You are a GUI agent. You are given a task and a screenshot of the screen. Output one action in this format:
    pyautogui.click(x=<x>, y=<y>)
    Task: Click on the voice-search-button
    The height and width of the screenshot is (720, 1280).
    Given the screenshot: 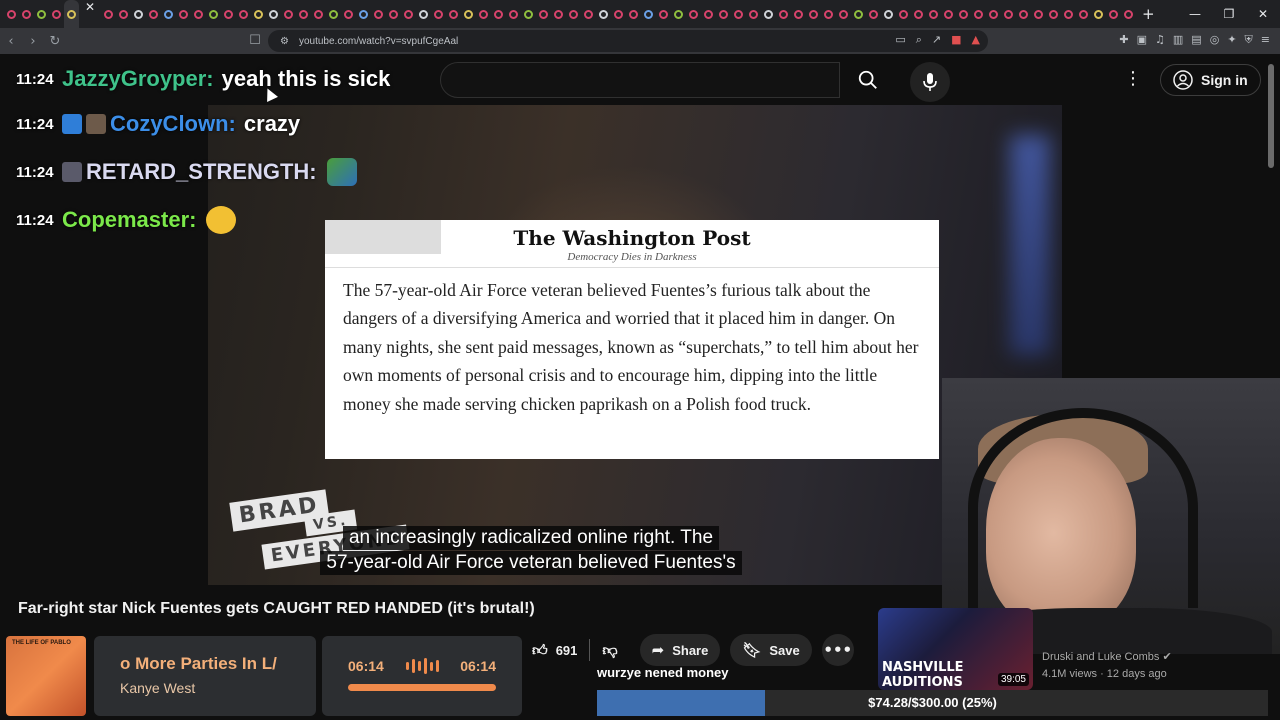 What is the action you would take?
    pyautogui.click(x=930, y=82)
    